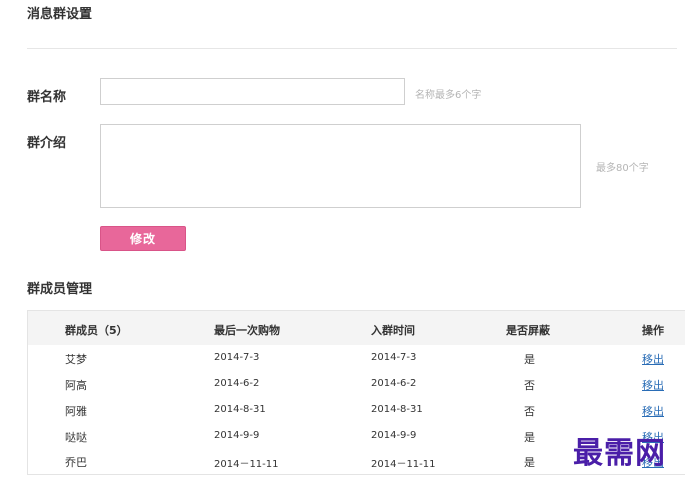  Describe the element at coordinates (394, 357) in the screenshot. I see `joined-date: 2014-7-3` at that location.